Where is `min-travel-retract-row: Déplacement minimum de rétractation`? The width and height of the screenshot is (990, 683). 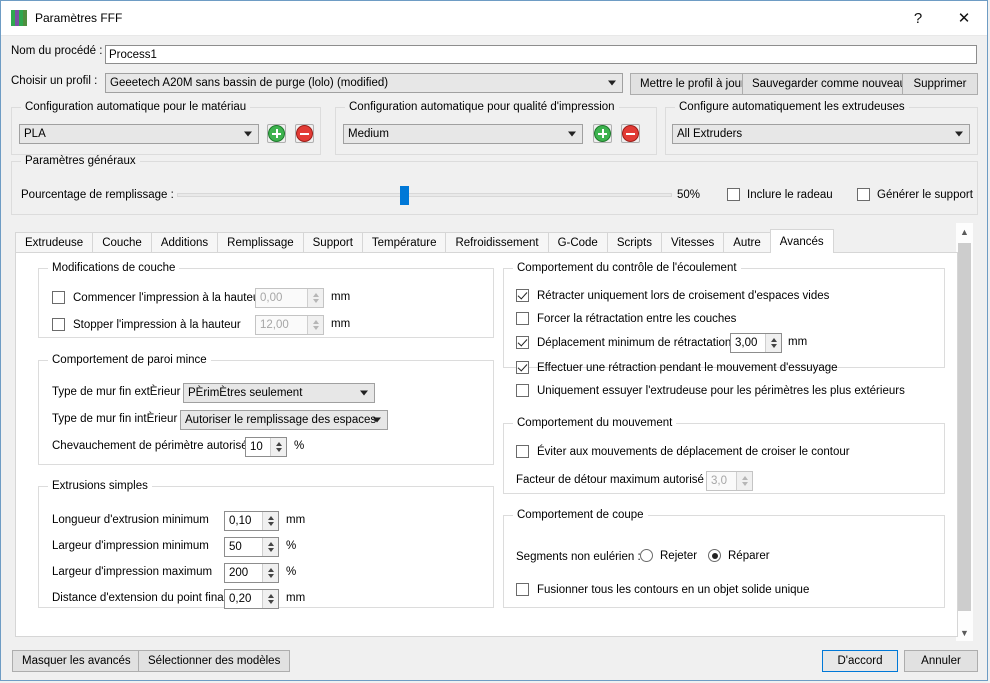 min-travel-retract-row: Déplacement minimum de rétractation is located at coordinates (623, 342).